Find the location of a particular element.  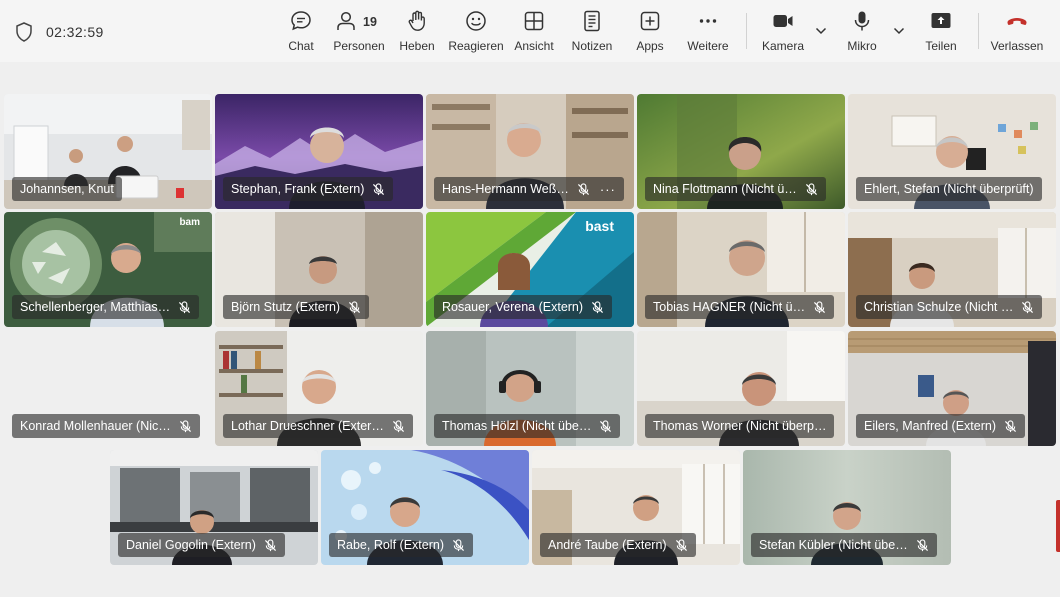

notes-icon is located at coordinates (592, 21).